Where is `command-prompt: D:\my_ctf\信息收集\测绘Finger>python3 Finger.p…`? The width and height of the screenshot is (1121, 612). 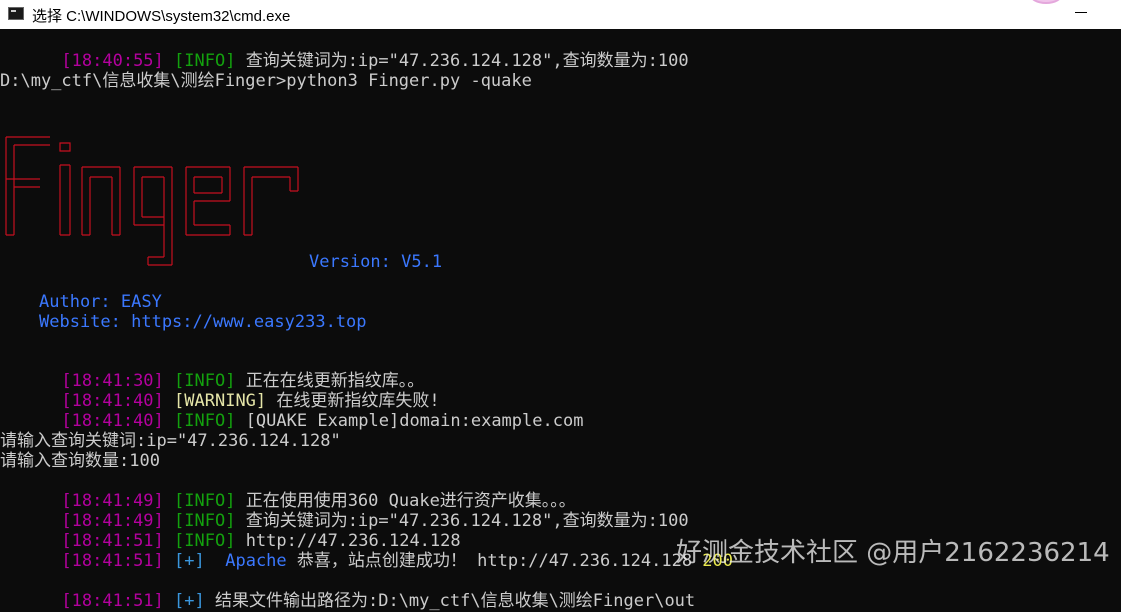
command-prompt: D:\my_ctf\信息收集\测绘Finger>python3 Finger.p… is located at coordinates (266, 81).